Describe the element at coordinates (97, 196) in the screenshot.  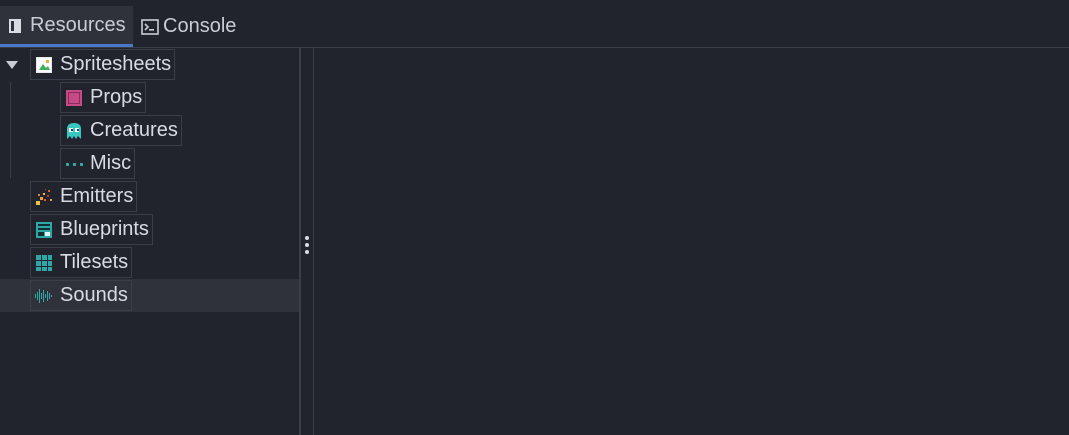
I see `tree-item-label: Emitters` at that location.